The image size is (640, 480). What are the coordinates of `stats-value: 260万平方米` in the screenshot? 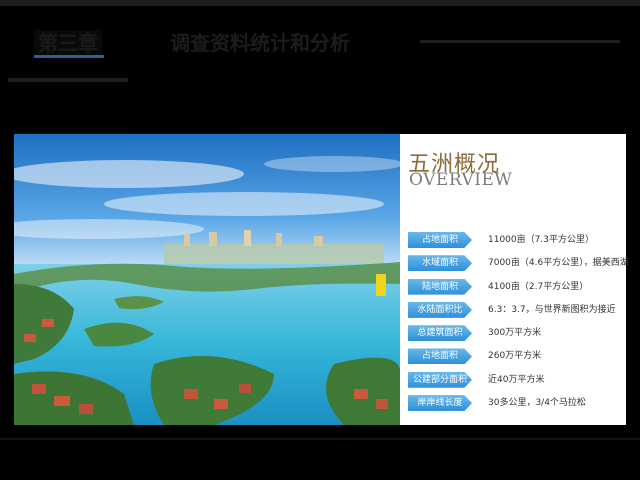 It's located at (515, 356).